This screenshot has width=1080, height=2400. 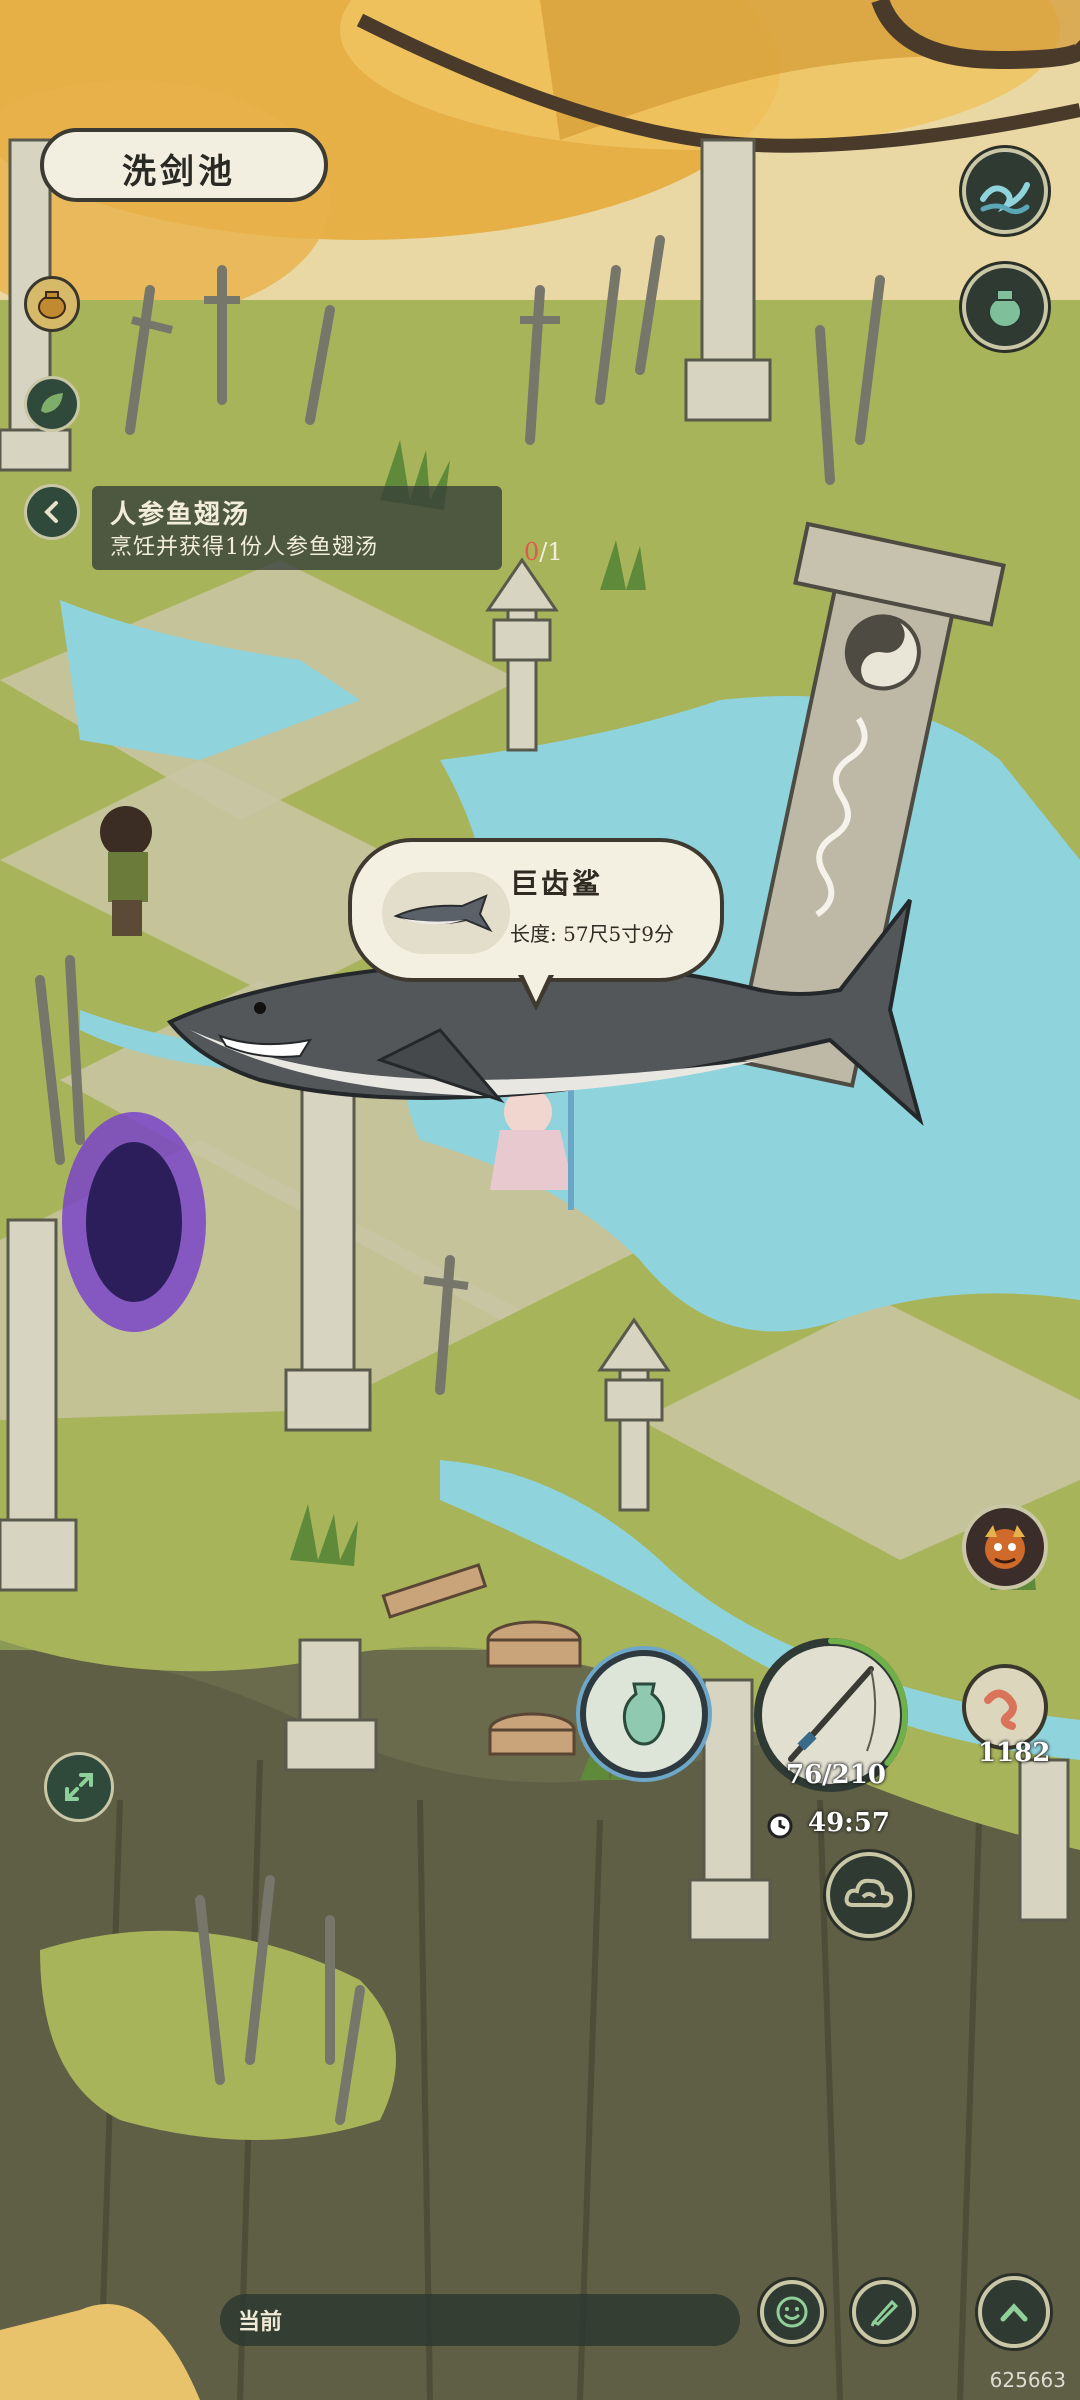 I want to click on quest-progress: 0/1, so click(x=543, y=552).